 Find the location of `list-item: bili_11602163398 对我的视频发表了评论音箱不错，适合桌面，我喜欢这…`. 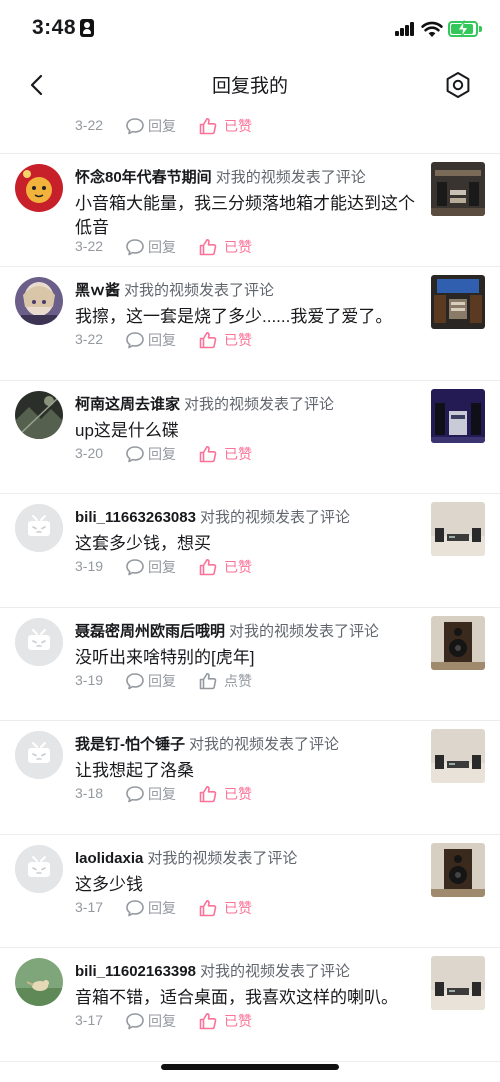

list-item: bili_11602163398 对我的视频发表了评论音箱不错，适合桌面，我喜欢这… is located at coordinates (250, 1005).